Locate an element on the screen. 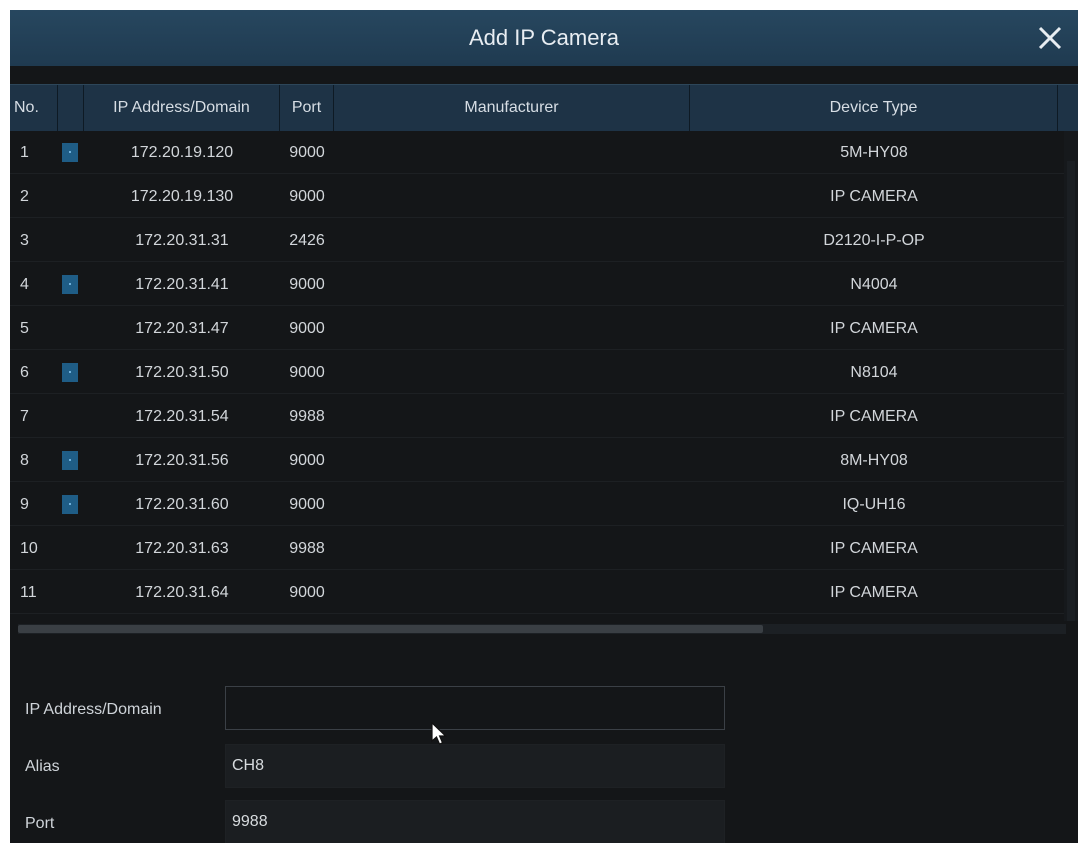 The width and height of the screenshot is (1085, 843). table-row: 6 172.20.31.50 9000 N8104 is located at coordinates (544, 372).